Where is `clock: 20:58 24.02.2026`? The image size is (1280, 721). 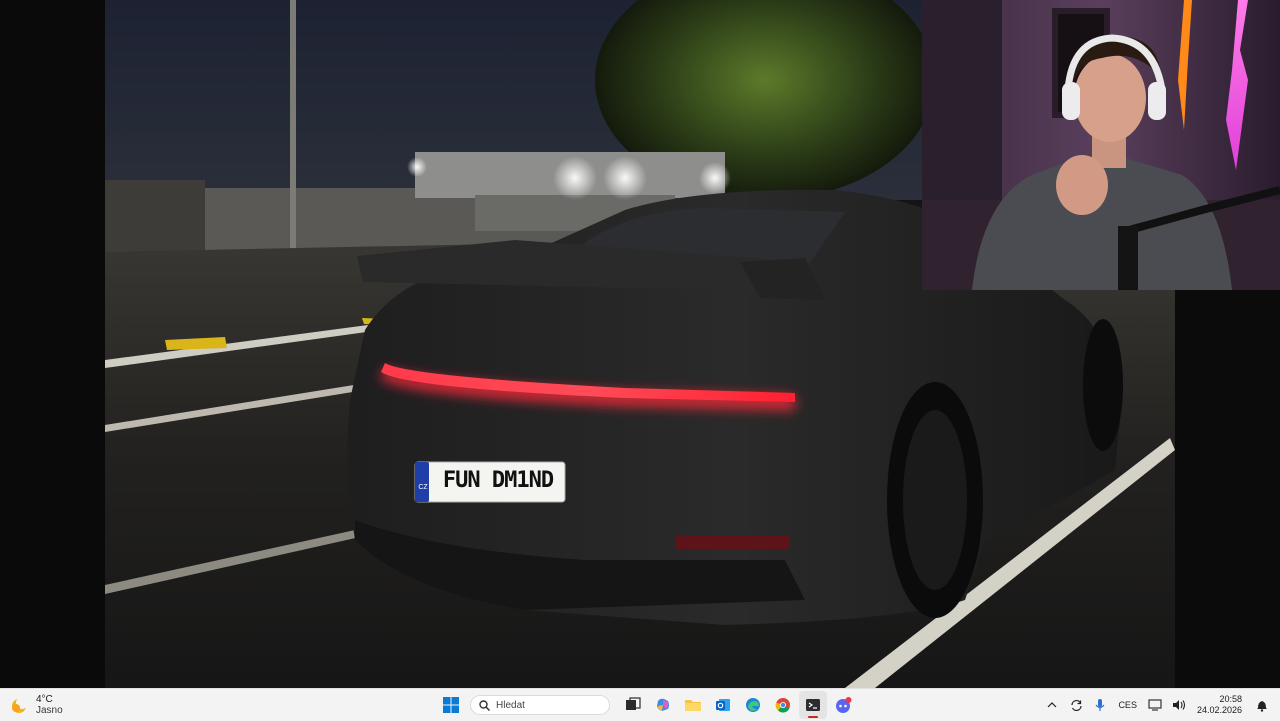 clock: 20:58 24.02.2026 is located at coordinates (1219, 705).